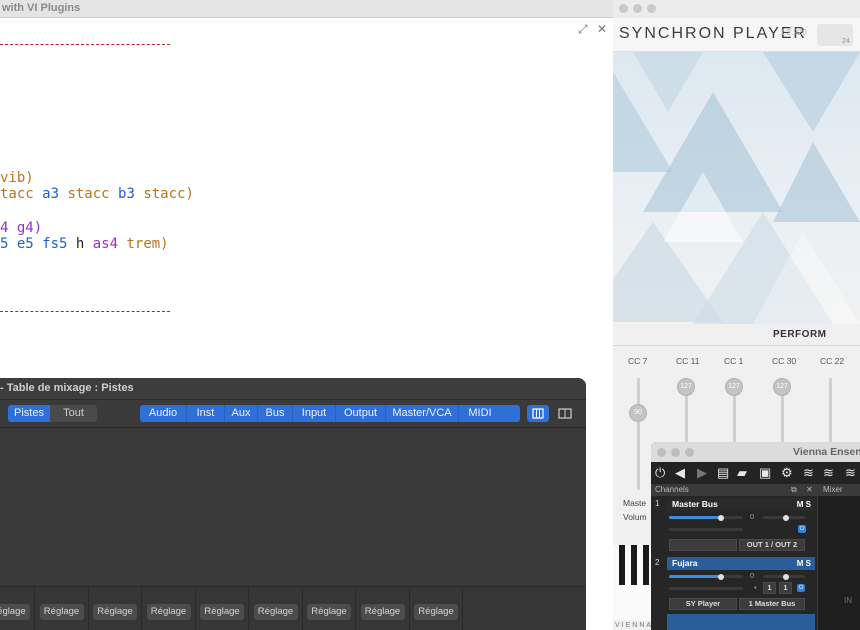 The width and height of the screenshot is (860, 630). Describe the element at coordinates (538, 413) in the screenshot. I see `column-view-button` at that location.